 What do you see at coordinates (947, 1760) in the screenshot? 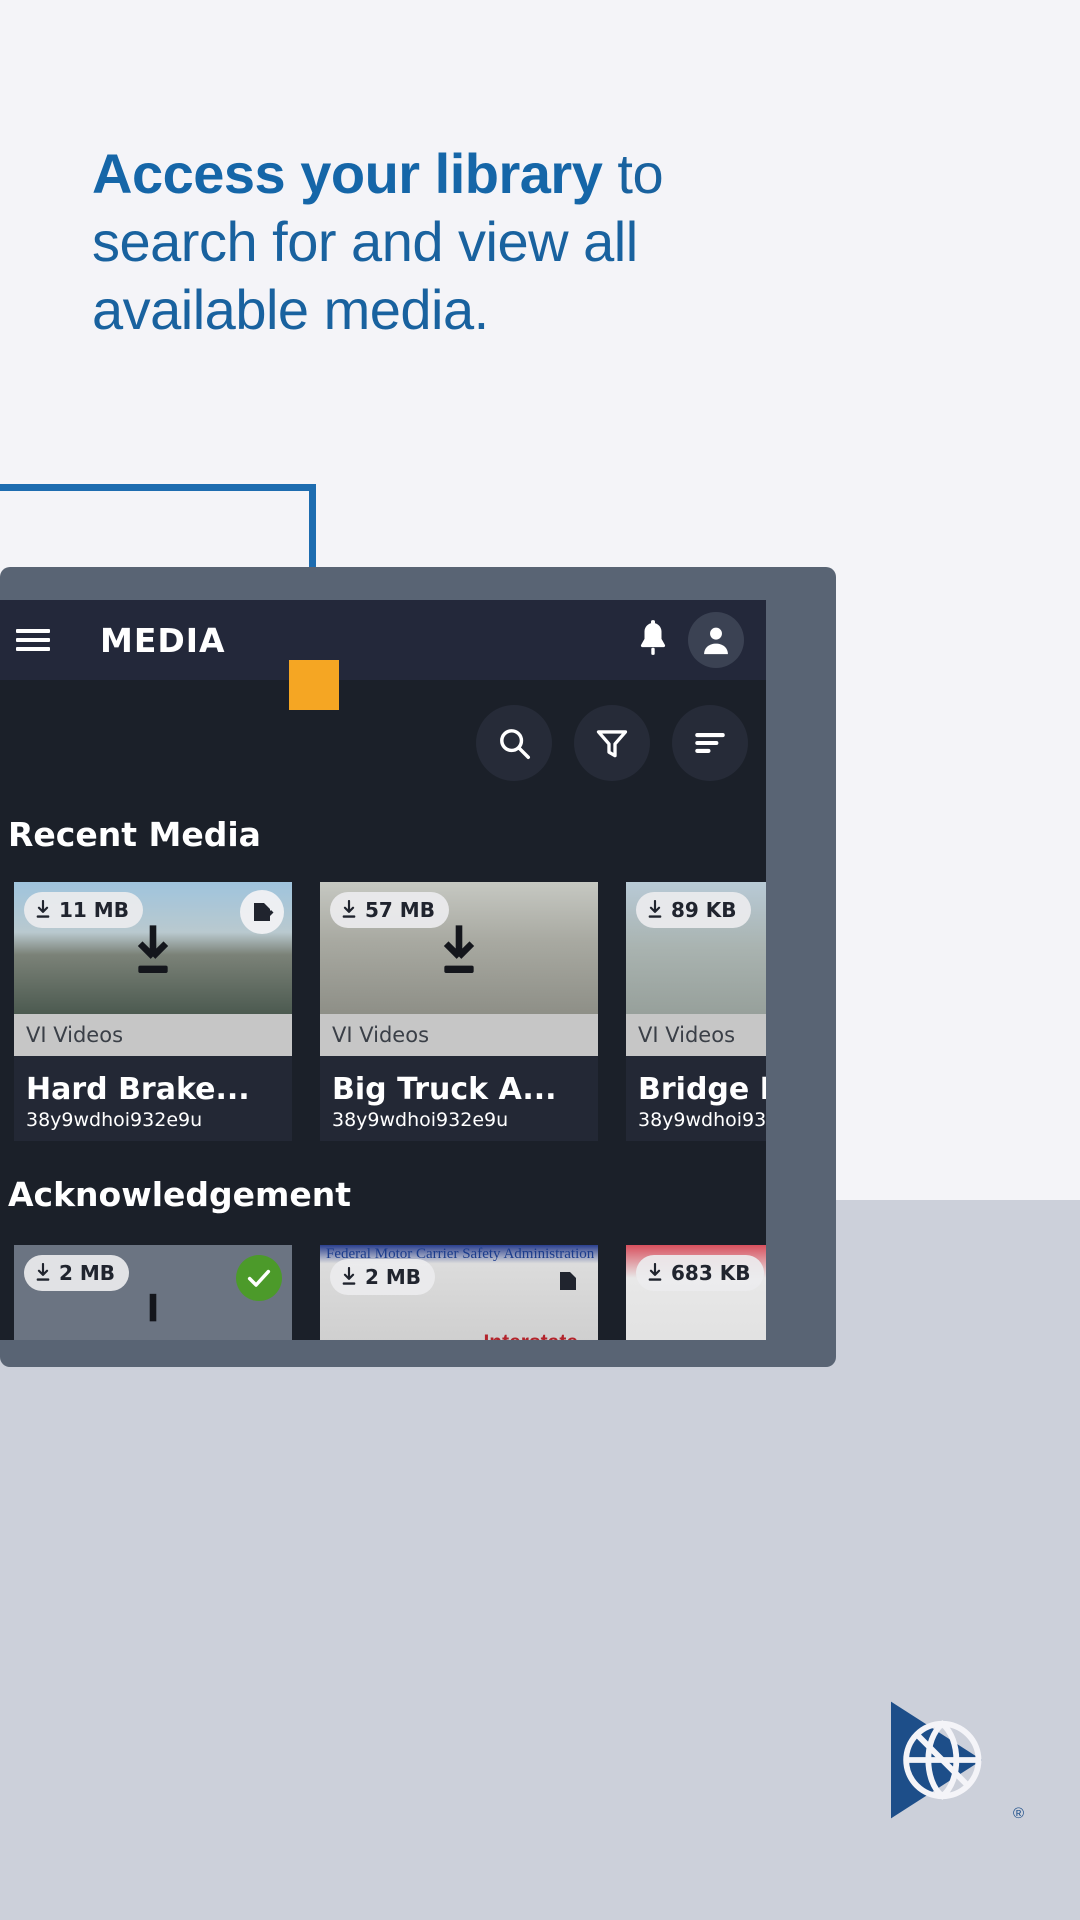
I see `brand-logo: ®` at bounding box center [947, 1760].